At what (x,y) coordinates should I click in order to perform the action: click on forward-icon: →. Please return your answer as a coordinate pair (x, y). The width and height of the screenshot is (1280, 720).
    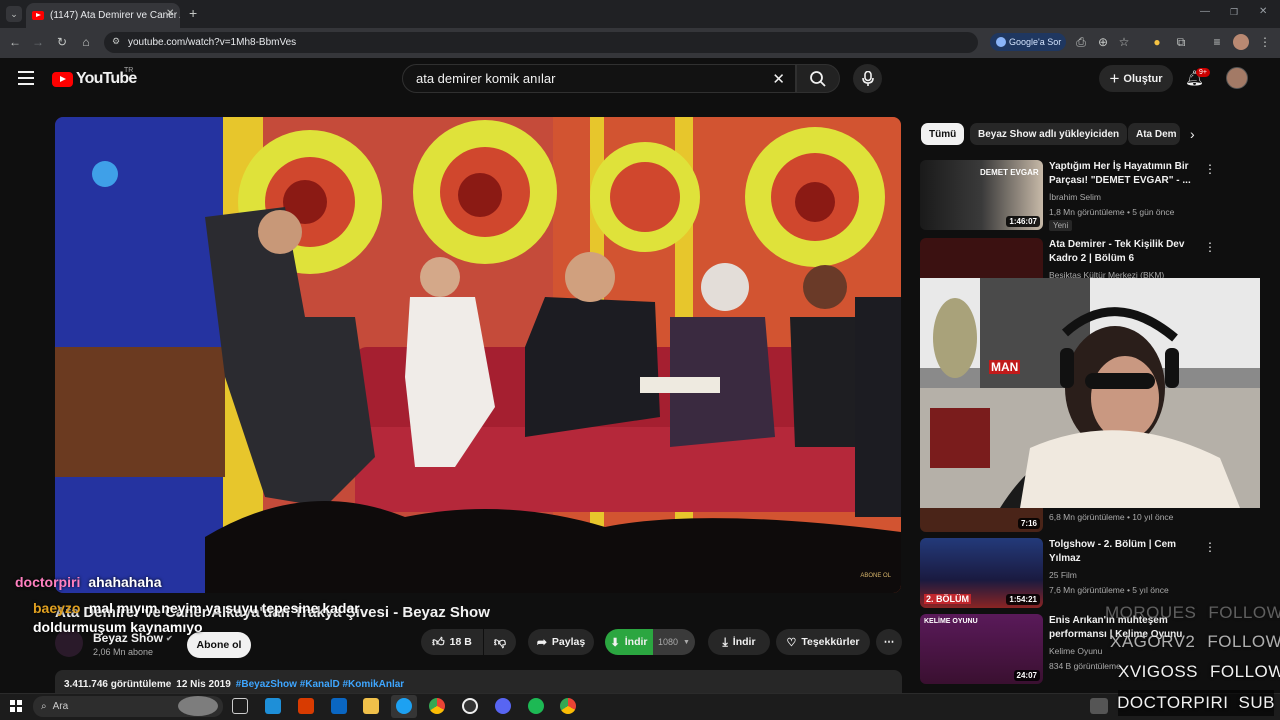
    Looking at the image, I should click on (38, 42).